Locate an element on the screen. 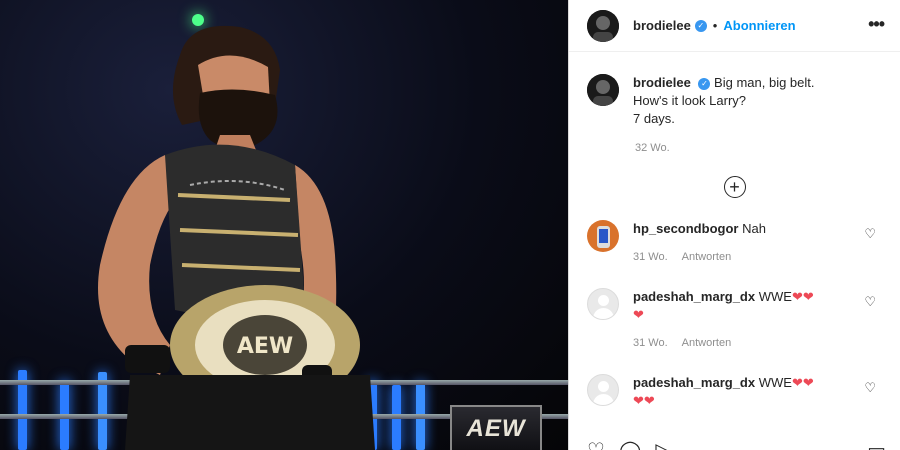 This screenshot has height=450, width=900. comment-username: hp_secondbogor is located at coordinates (685, 228).